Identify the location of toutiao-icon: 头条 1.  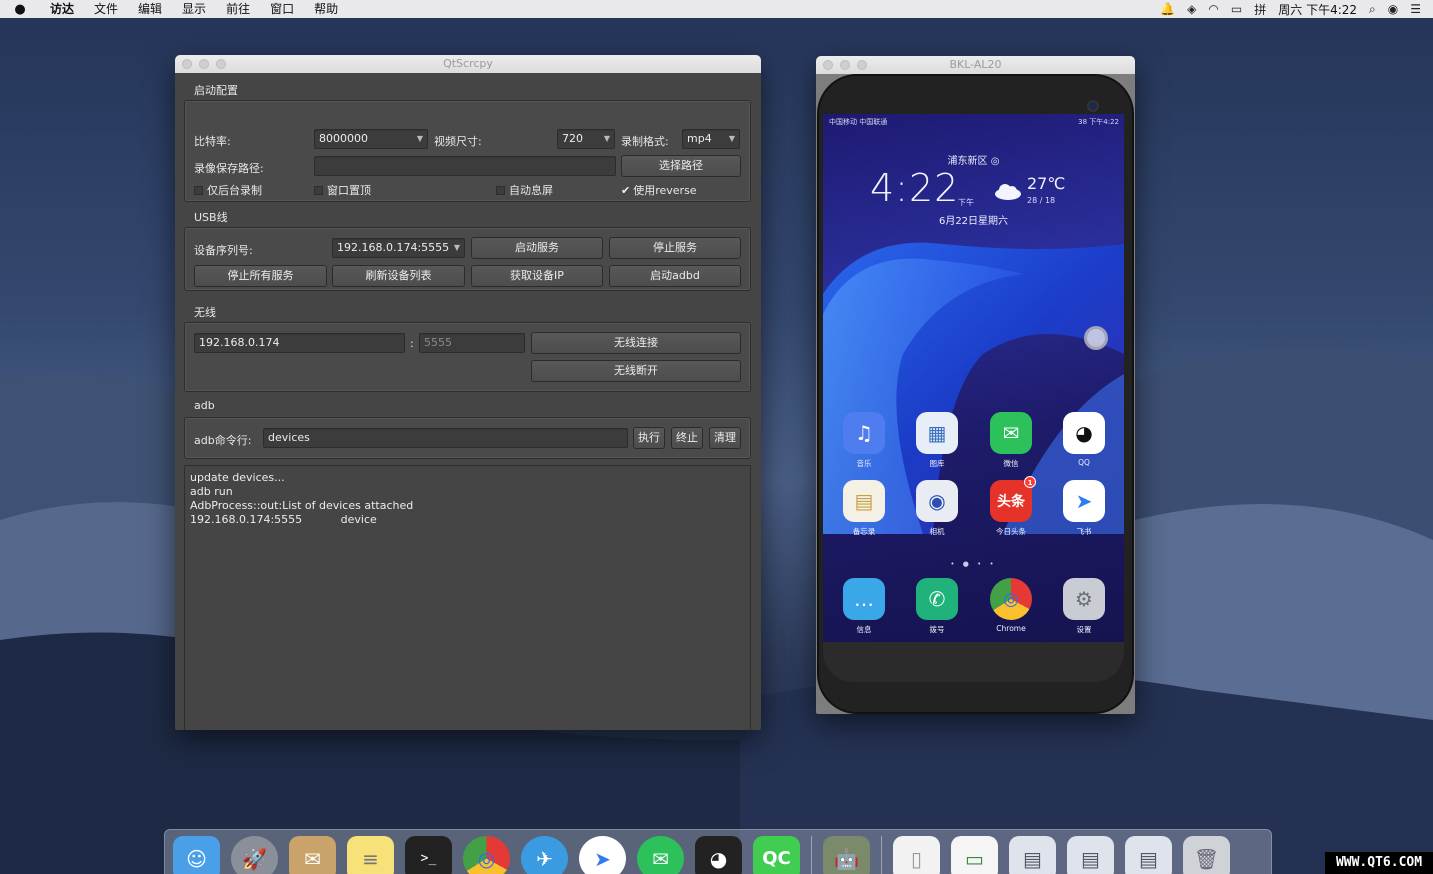
(1013, 499).